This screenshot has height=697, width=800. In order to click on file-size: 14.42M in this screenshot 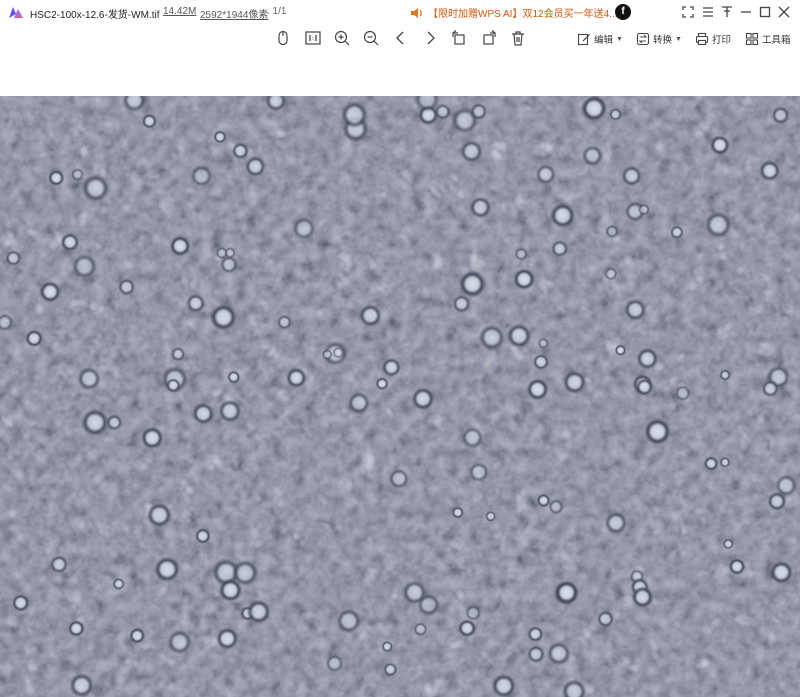, I will do `click(179, 11)`.